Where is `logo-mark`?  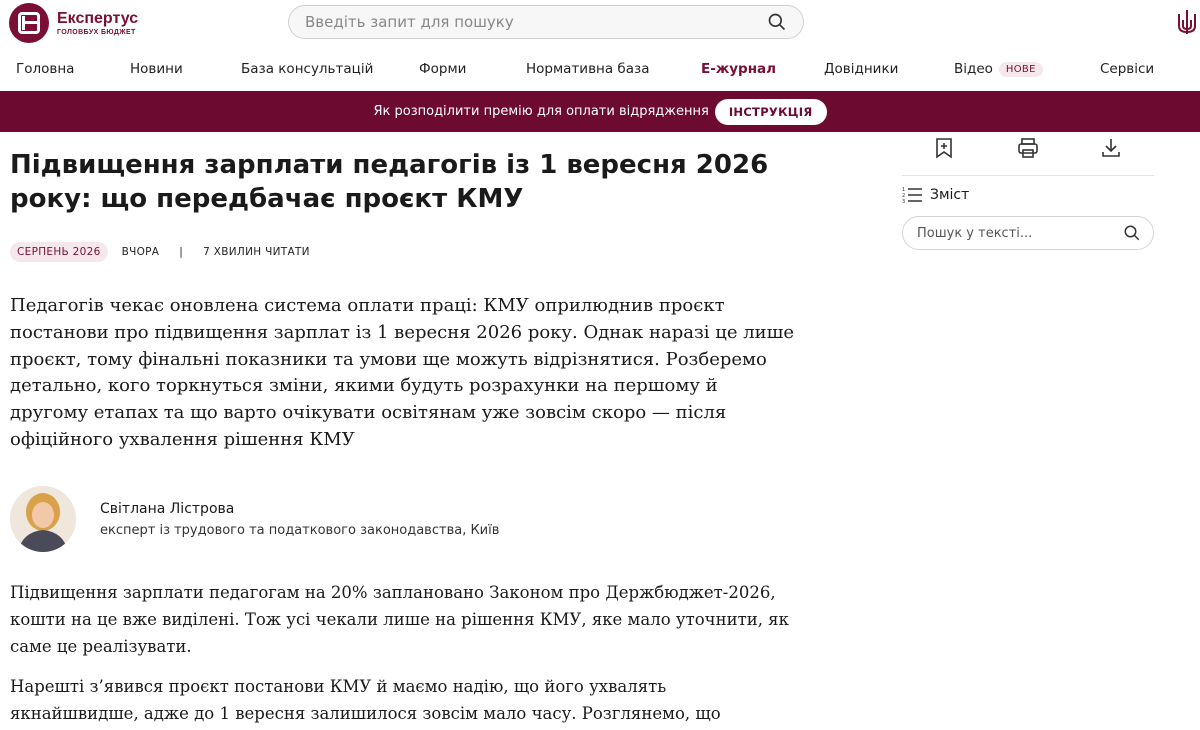 logo-mark is located at coordinates (29, 23).